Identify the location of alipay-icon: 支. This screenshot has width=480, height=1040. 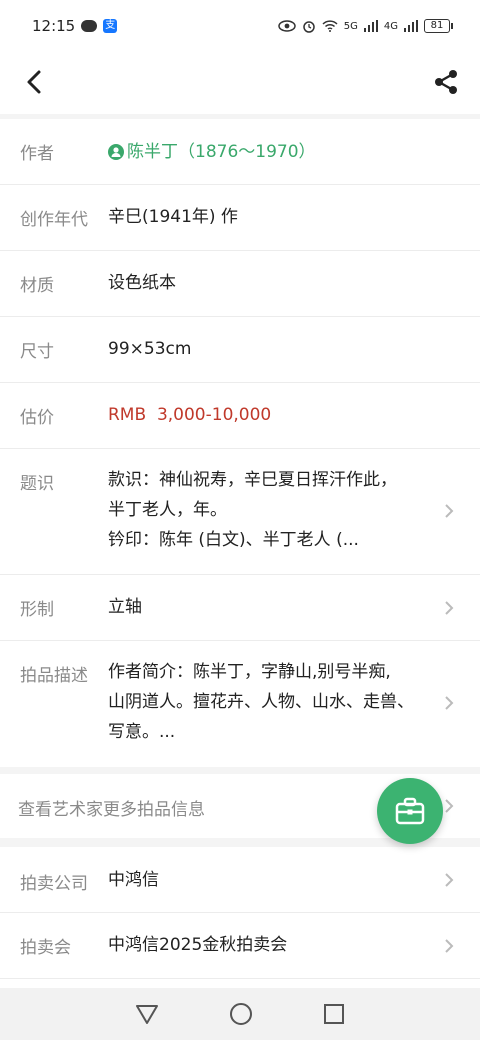
(110, 26).